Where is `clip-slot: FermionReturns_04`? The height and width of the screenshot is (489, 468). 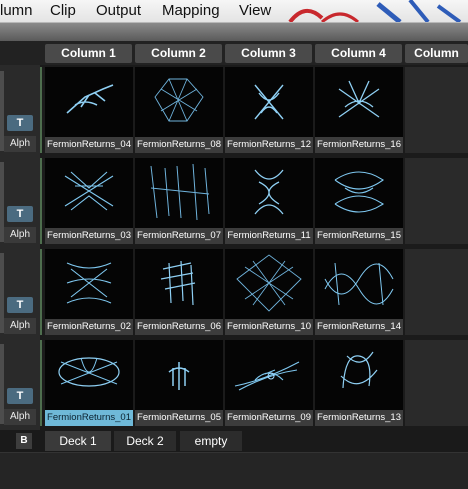
clip-slot: FermionReturns_04 is located at coordinates (89, 110).